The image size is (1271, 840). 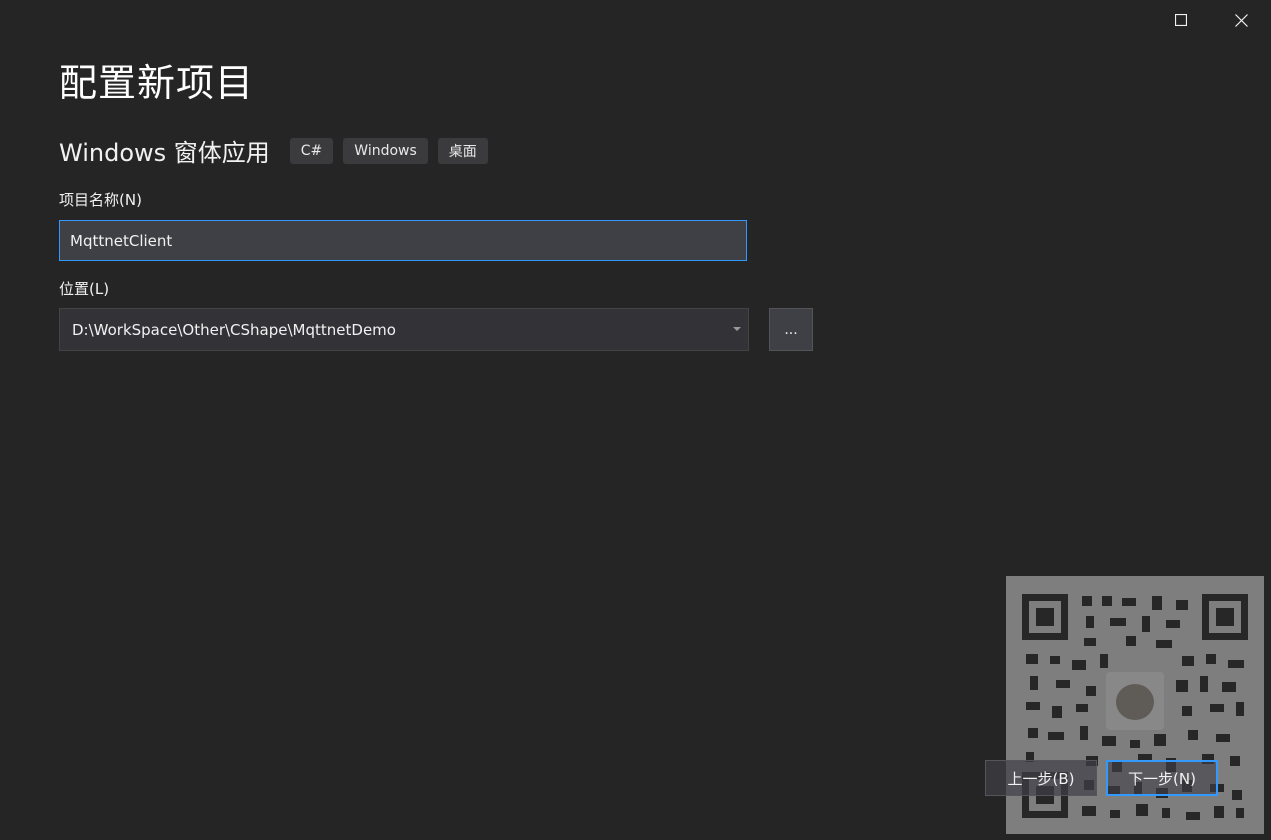 I want to click on qr-center-avatar, so click(x=1135, y=701).